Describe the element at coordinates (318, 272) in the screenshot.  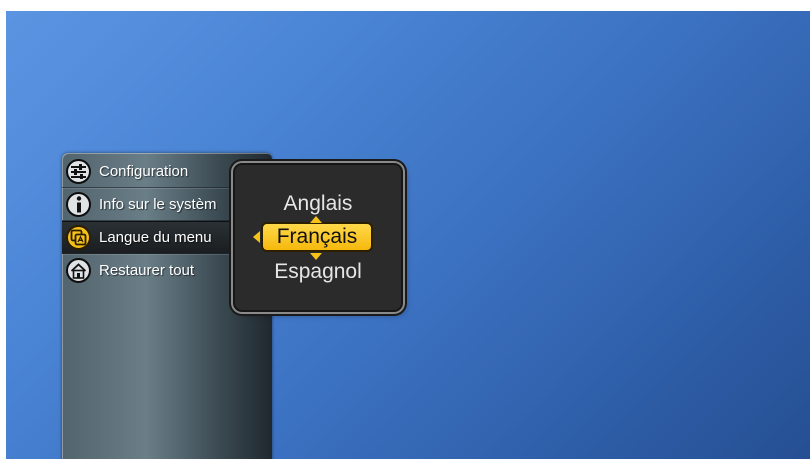
I see `language-option-next: Espagnol` at that location.